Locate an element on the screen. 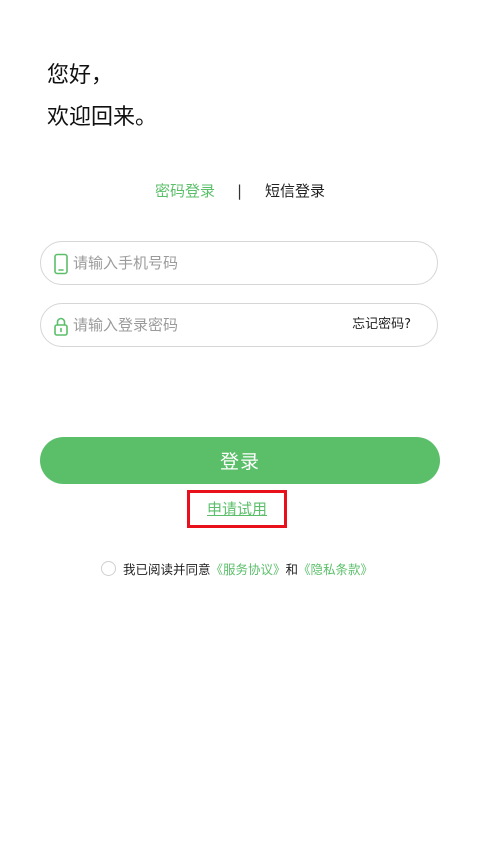 This screenshot has height=853, width=480. trial-highlight-box: 申请试用 is located at coordinates (237, 509).